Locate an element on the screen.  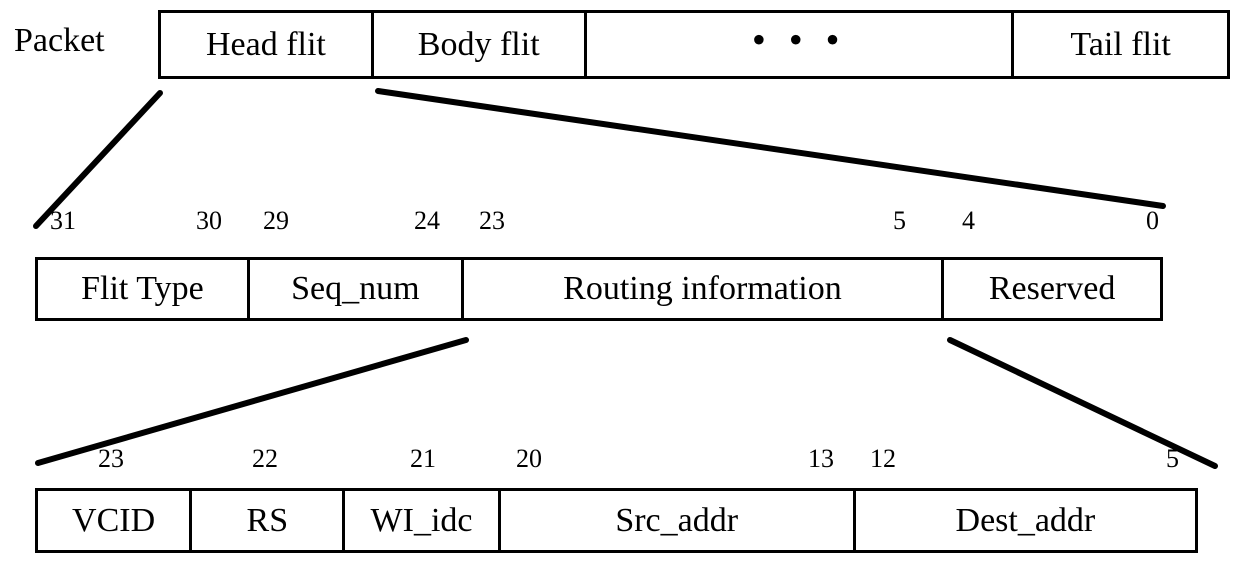
bit-label-23-upper: 23 is located at coordinates (492, 220).